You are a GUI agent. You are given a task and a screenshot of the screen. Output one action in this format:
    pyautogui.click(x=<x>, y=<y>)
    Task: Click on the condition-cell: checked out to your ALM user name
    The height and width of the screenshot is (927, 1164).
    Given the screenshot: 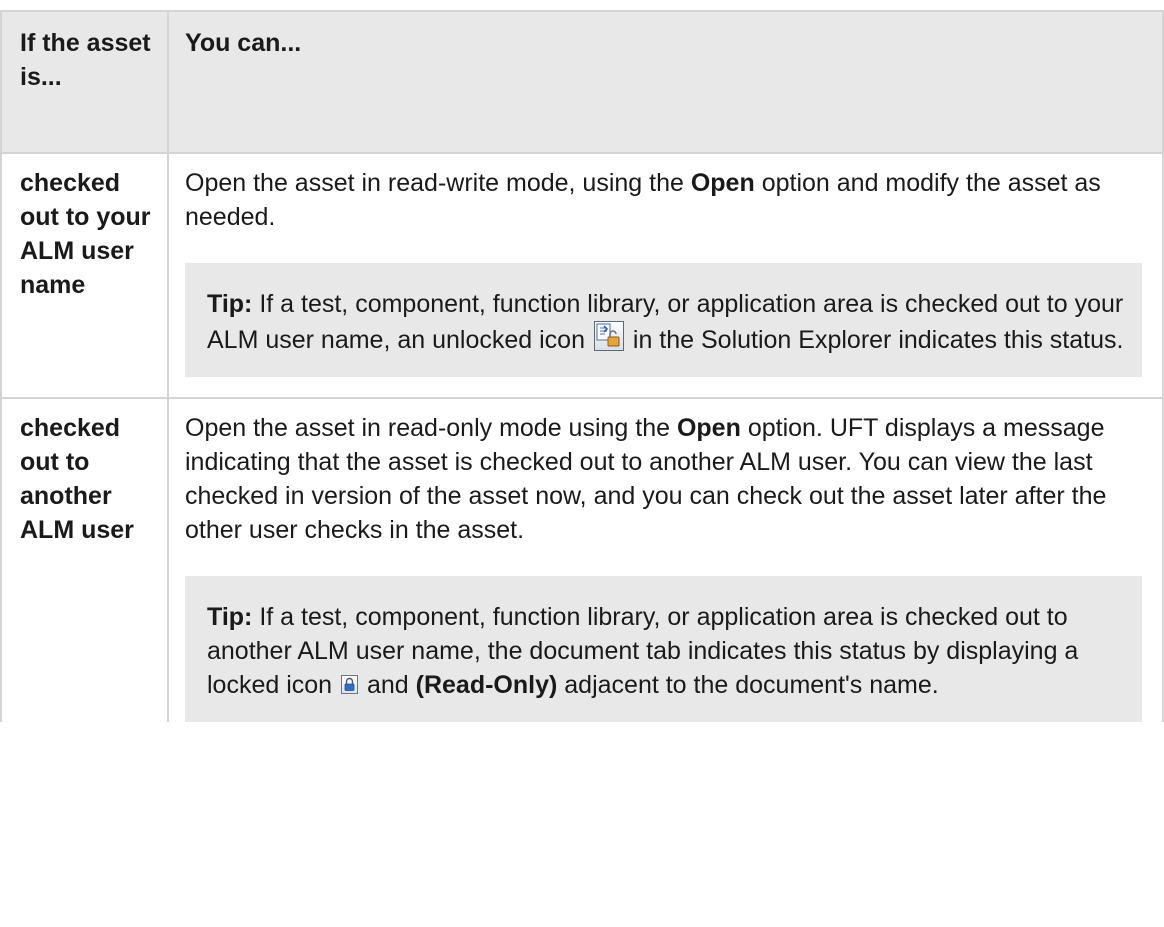 What is the action you would take?
    pyautogui.click(x=84, y=275)
    